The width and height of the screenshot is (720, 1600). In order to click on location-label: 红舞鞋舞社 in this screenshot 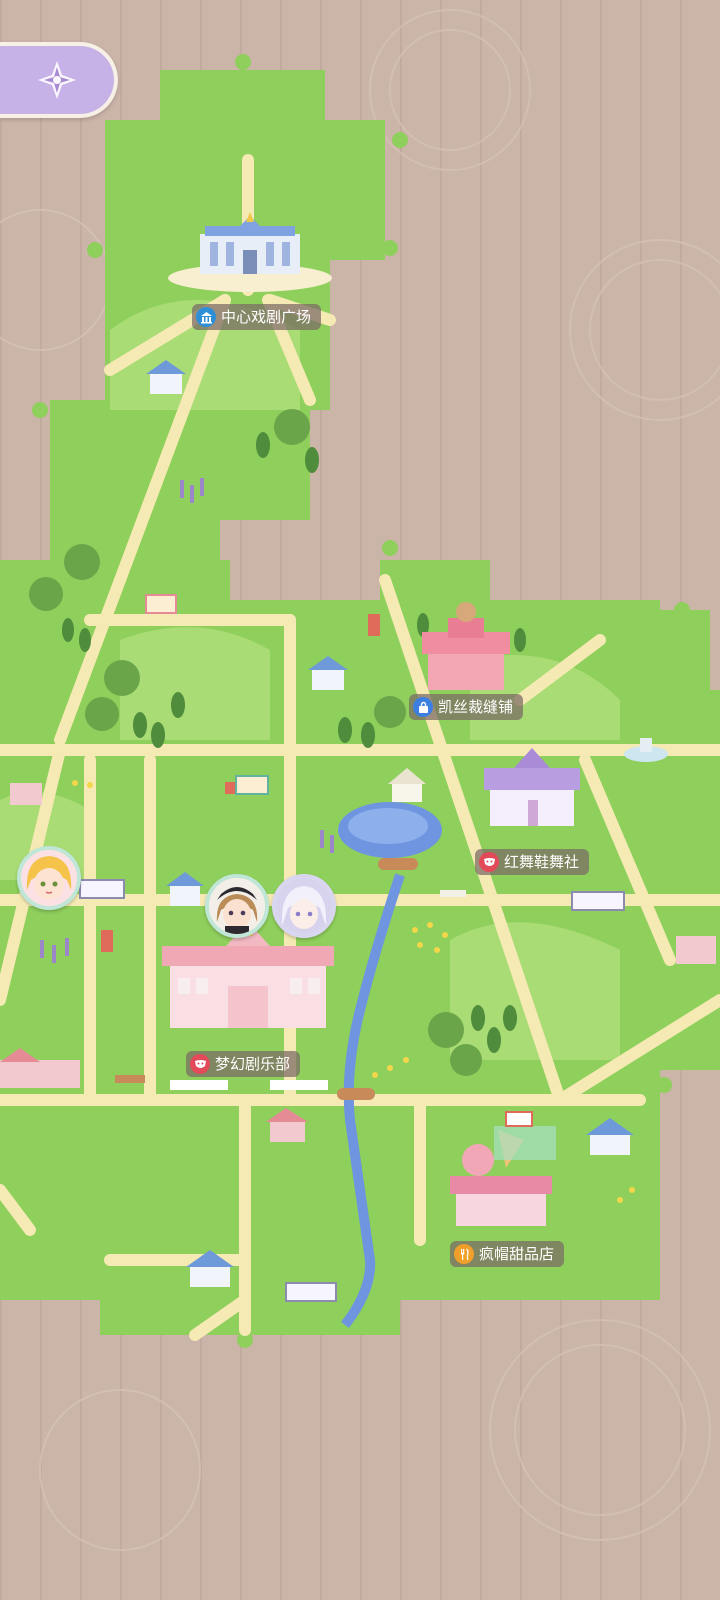, I will do `click(542, 862)`.